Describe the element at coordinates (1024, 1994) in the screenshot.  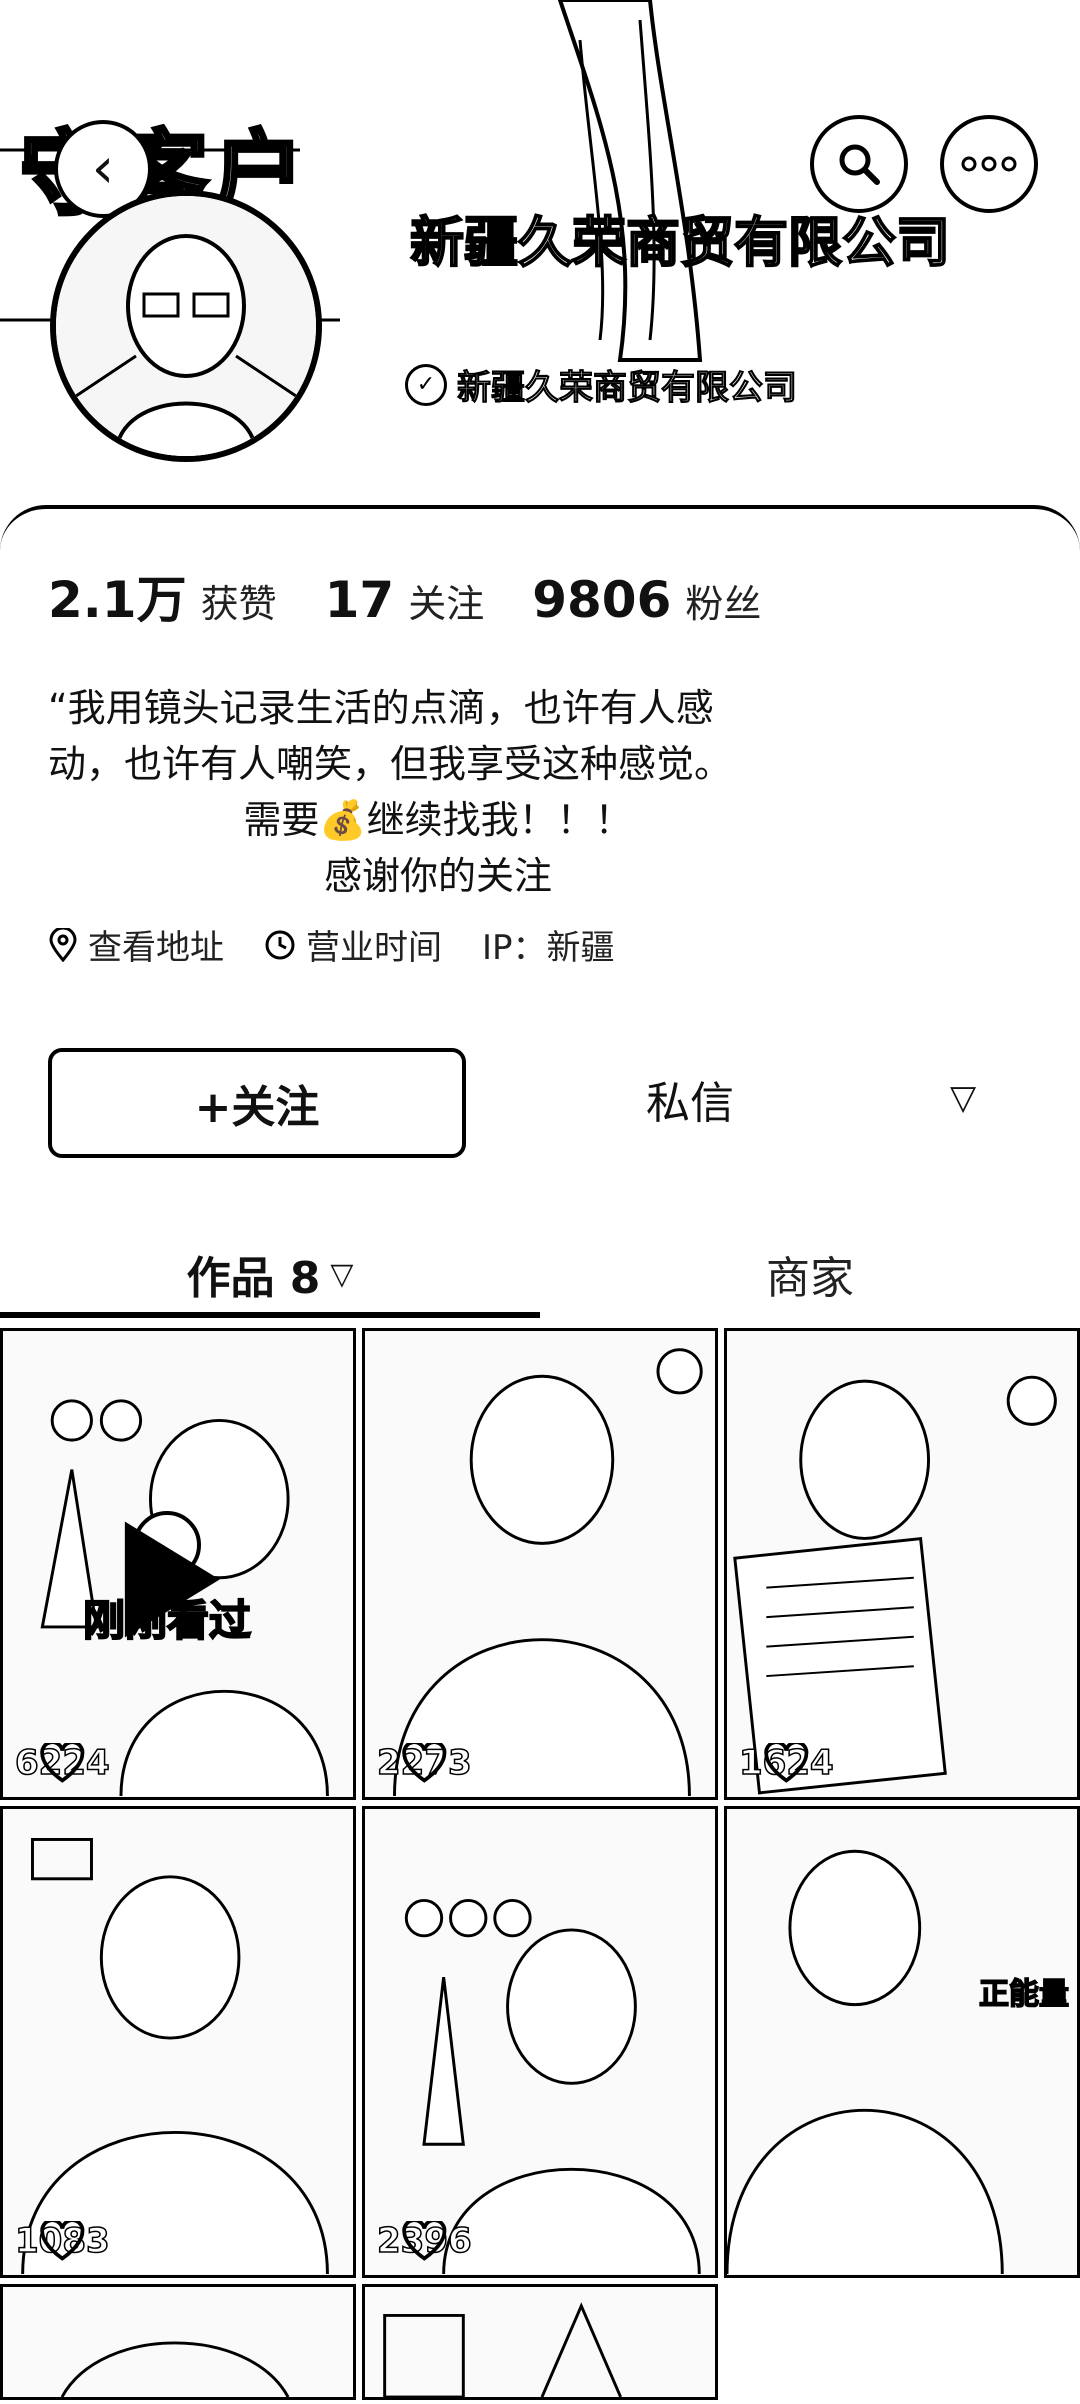
I see `video-caption: 正能量` at that location.